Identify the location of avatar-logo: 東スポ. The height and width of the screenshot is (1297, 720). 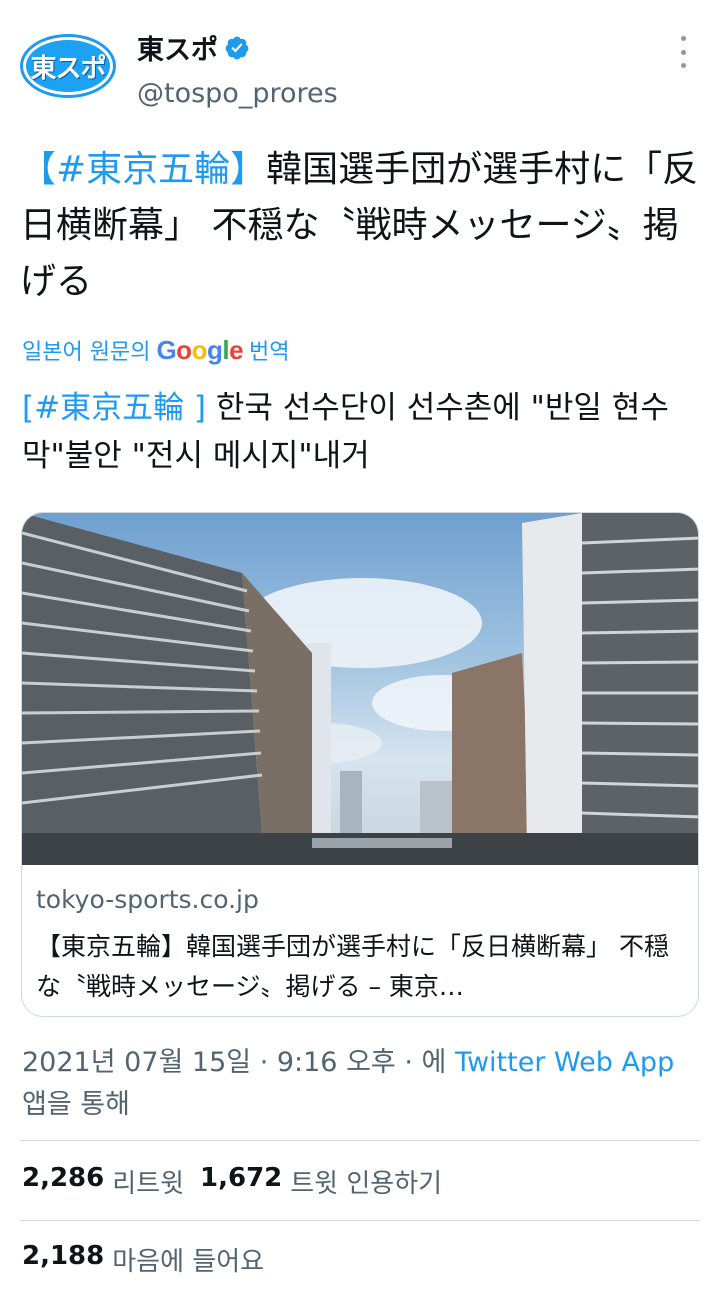
(68, 66).